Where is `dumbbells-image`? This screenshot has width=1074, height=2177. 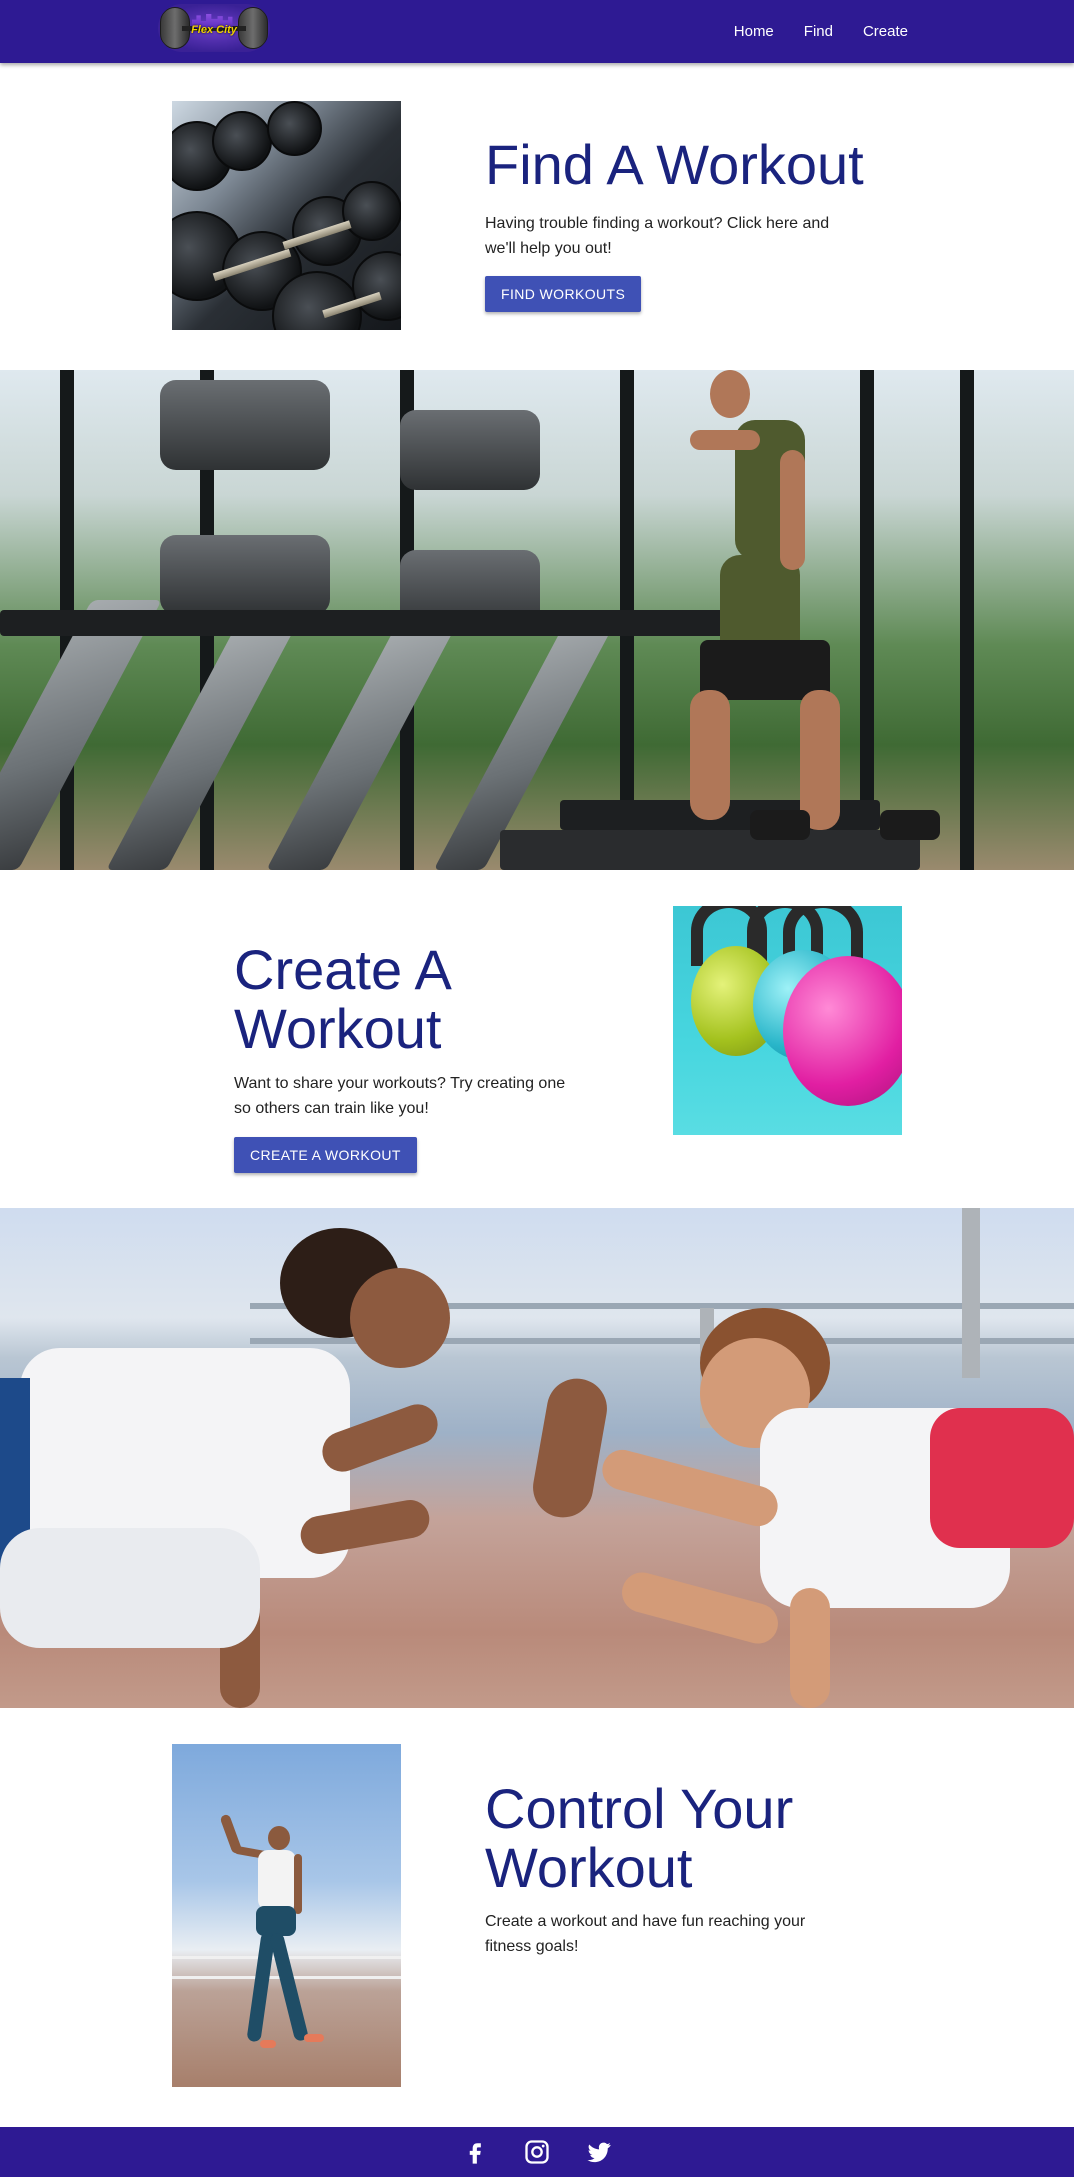
dumbbells-image is located at coordinates (286, 215).